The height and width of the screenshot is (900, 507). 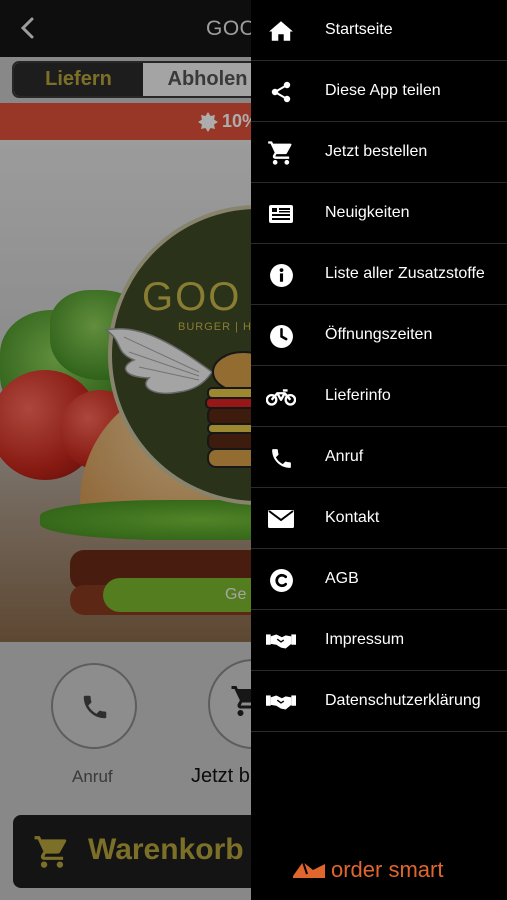 I want to click on menu-item-share: Diese App teilen, so click(x=379, y=91).